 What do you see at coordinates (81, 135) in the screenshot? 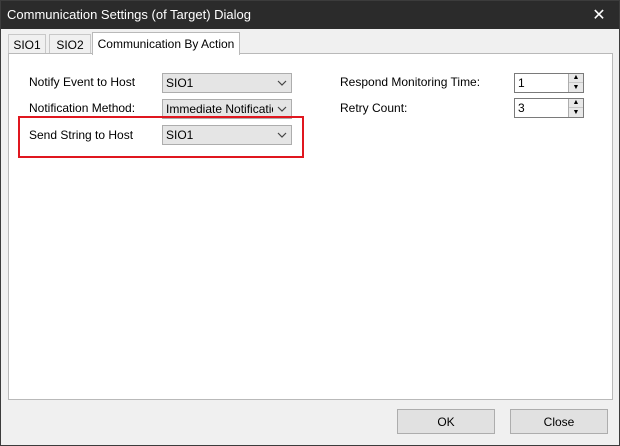
I see `send-string-label: Send String to Host` at bounding box center [81, 135].